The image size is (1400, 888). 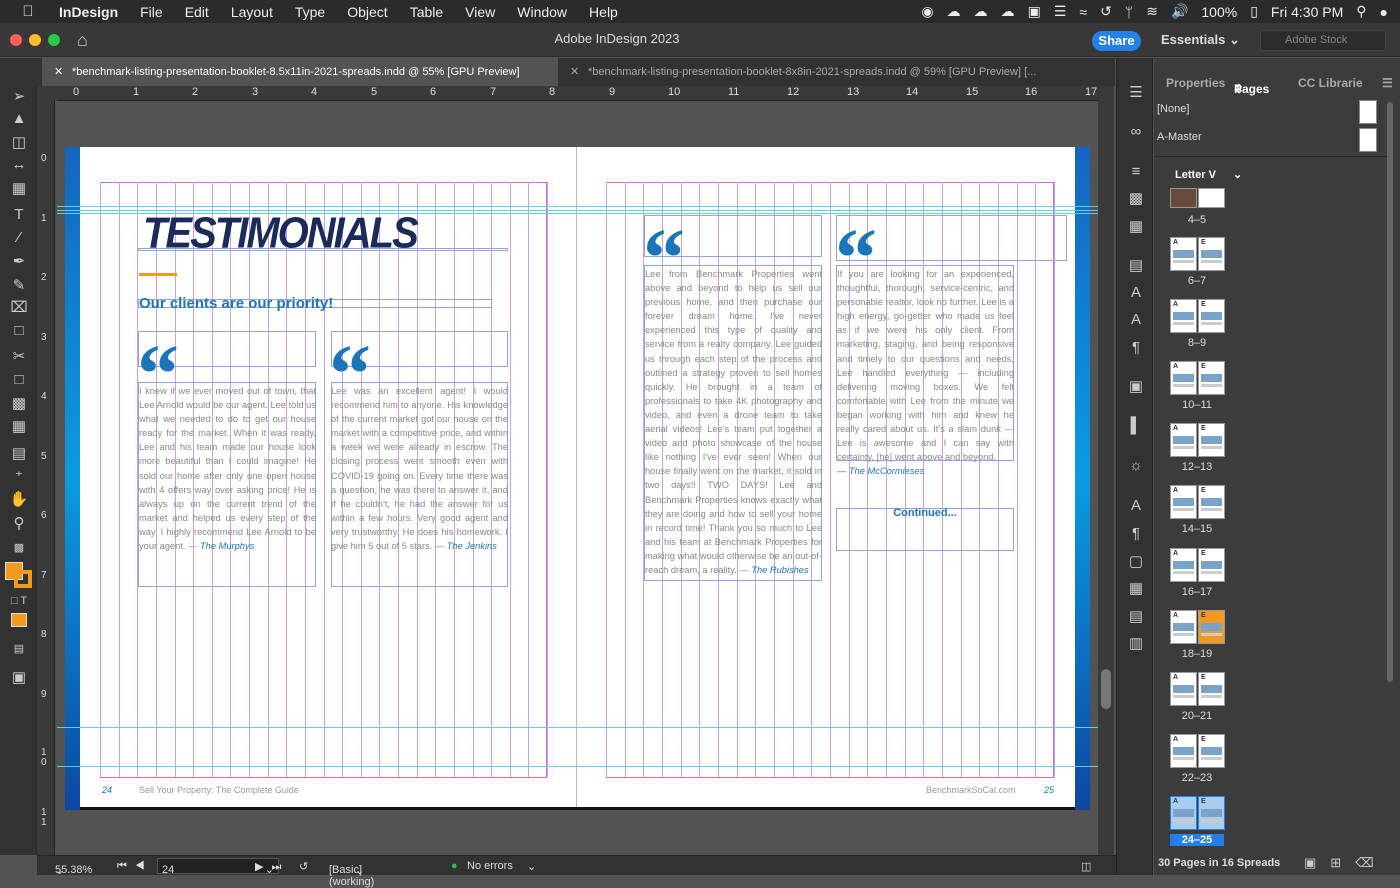 What do you see at coordinates (1136, 172) in the screenshot?
I see `stroke-icon: ≡` at bounding box center [1136, 172].